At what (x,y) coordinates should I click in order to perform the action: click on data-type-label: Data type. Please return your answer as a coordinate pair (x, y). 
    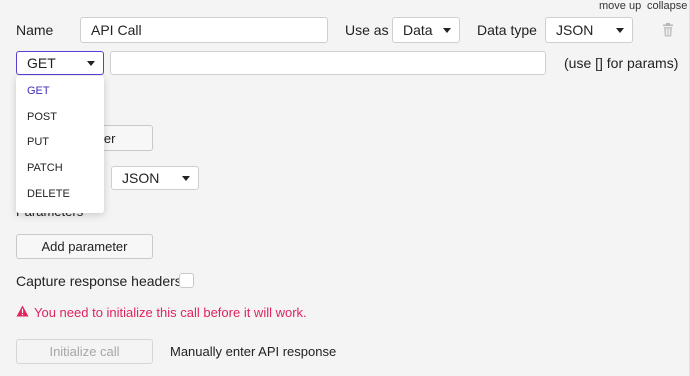
    Looking at the image, I should click on (507, 30).